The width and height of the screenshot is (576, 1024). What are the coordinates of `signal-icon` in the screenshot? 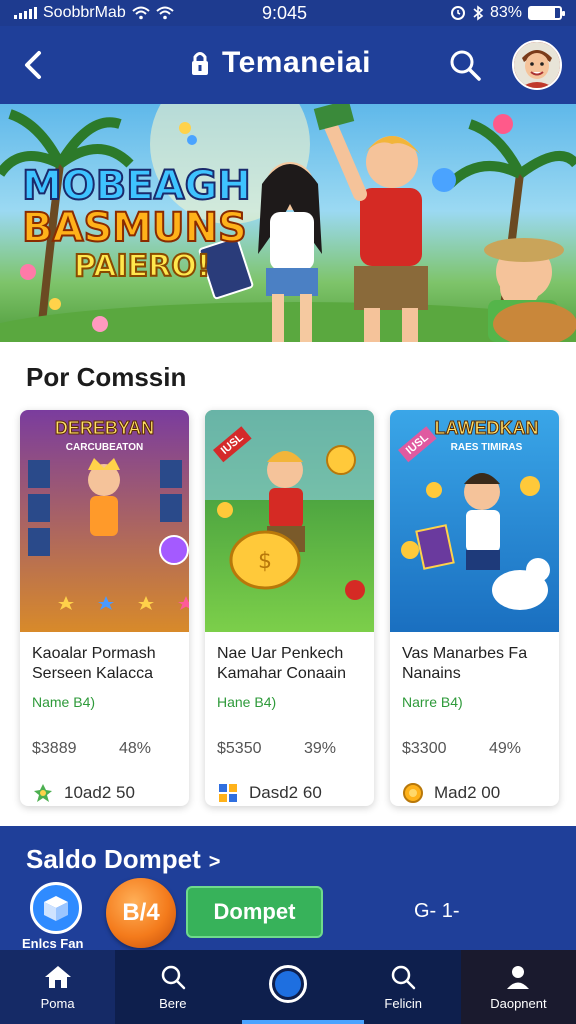 It's located at (25, 13).